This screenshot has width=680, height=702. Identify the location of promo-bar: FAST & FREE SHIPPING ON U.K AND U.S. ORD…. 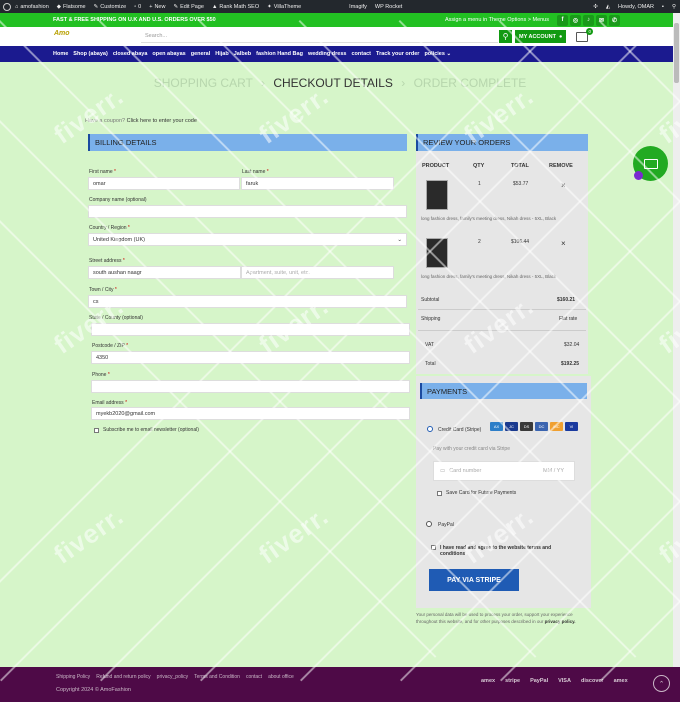
(340, 20).